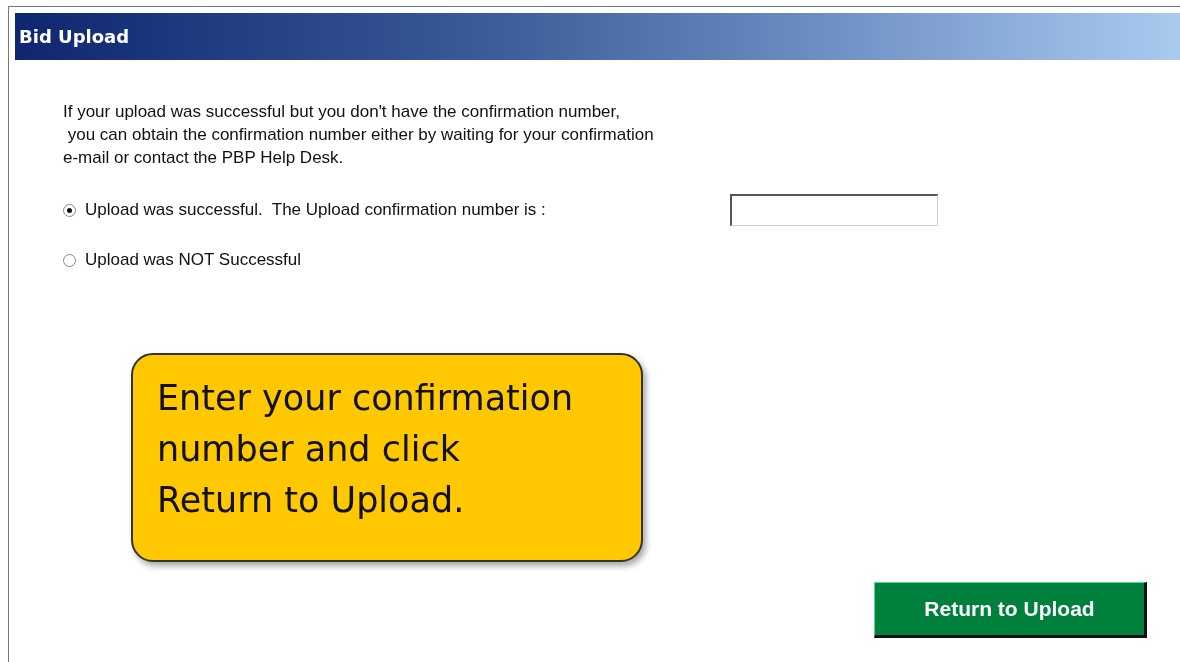 The height and width of the screenshot is (662, 1180). Describe the element at coordinates (1010, 610) in the screenshot. I see `return-button: Return to Upload` at that location.